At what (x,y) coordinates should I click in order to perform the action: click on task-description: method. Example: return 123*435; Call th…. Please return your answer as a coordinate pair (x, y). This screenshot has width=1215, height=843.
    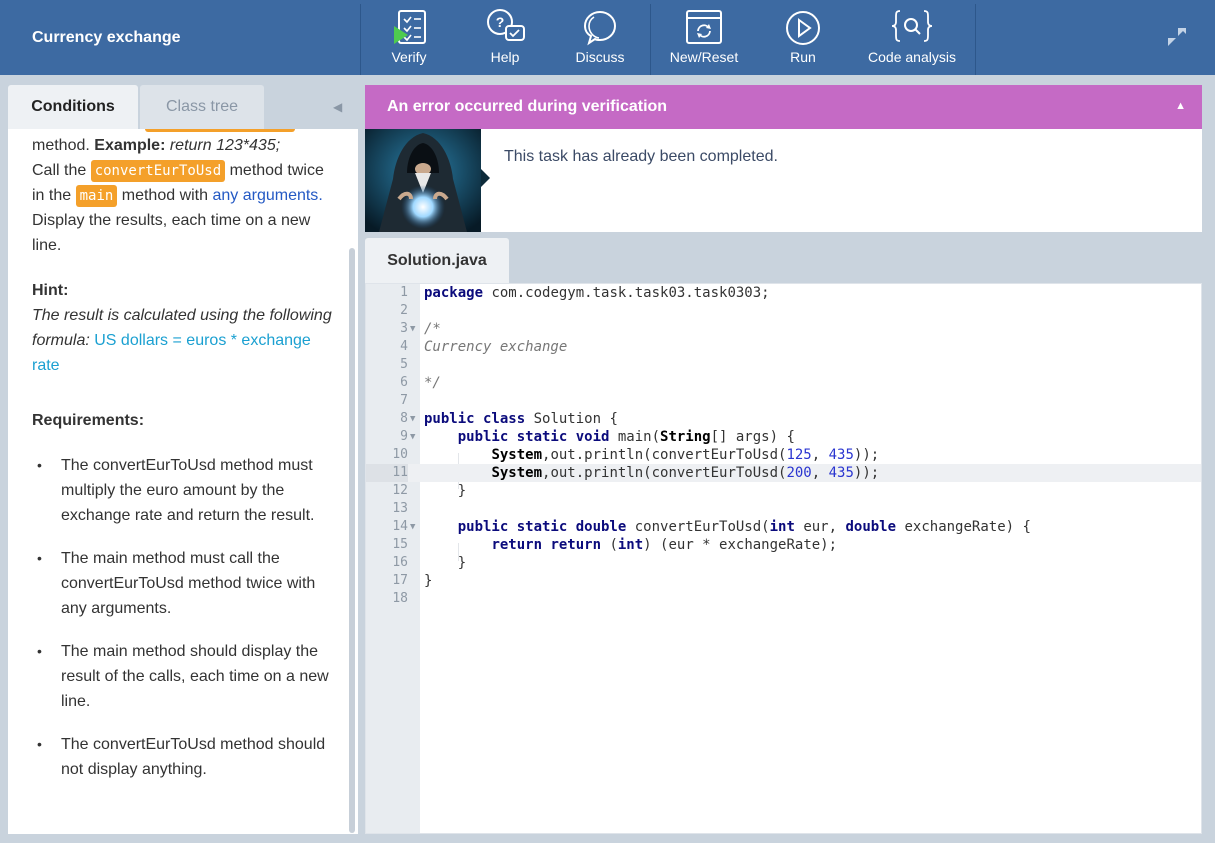
    Looking at the image, I should click on (182, 195).